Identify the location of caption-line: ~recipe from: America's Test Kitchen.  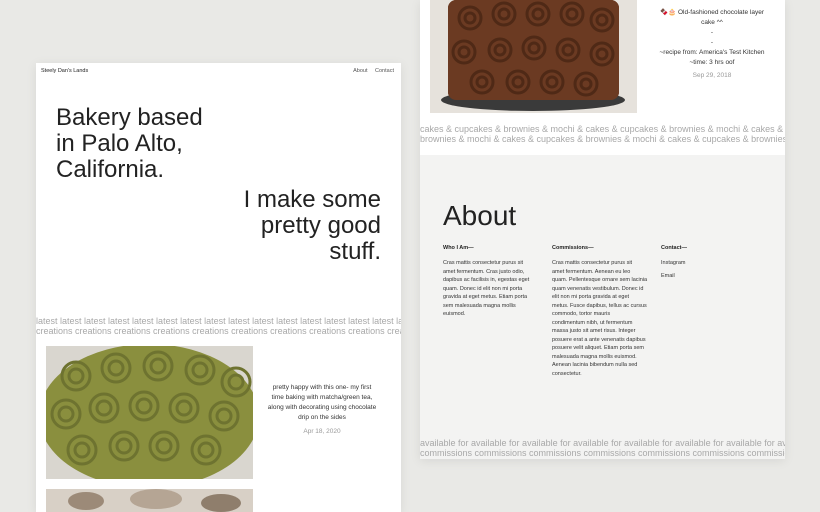
(712, 52).